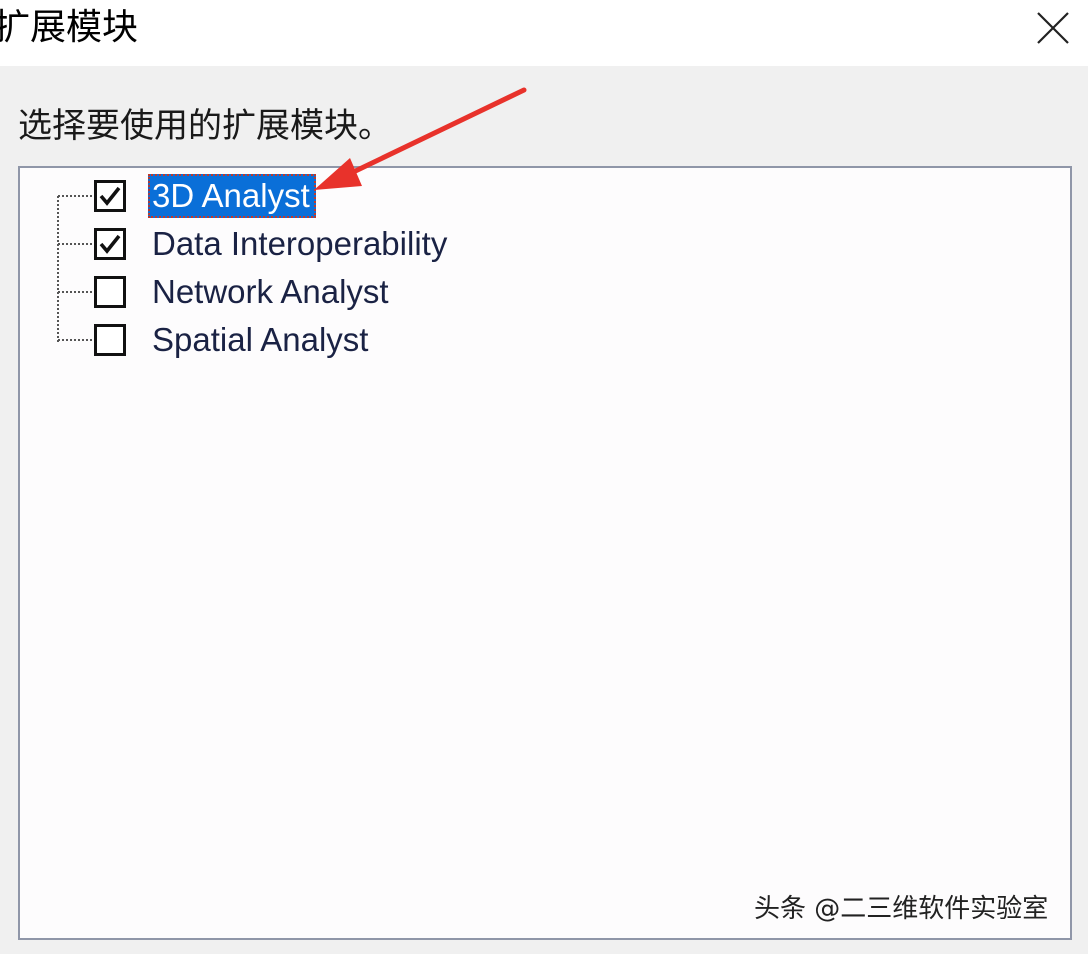 This screenshot has width=1088, height=954. I want to click on close-button, so click(1053, 28).